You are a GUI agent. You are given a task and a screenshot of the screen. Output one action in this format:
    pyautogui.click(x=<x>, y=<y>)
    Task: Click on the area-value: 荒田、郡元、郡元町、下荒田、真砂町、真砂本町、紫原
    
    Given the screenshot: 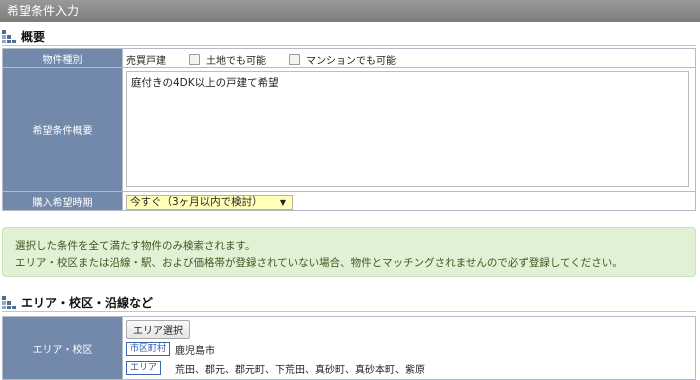 What is the action you would take?
    pyautogui.click(x=300, y=370)
    